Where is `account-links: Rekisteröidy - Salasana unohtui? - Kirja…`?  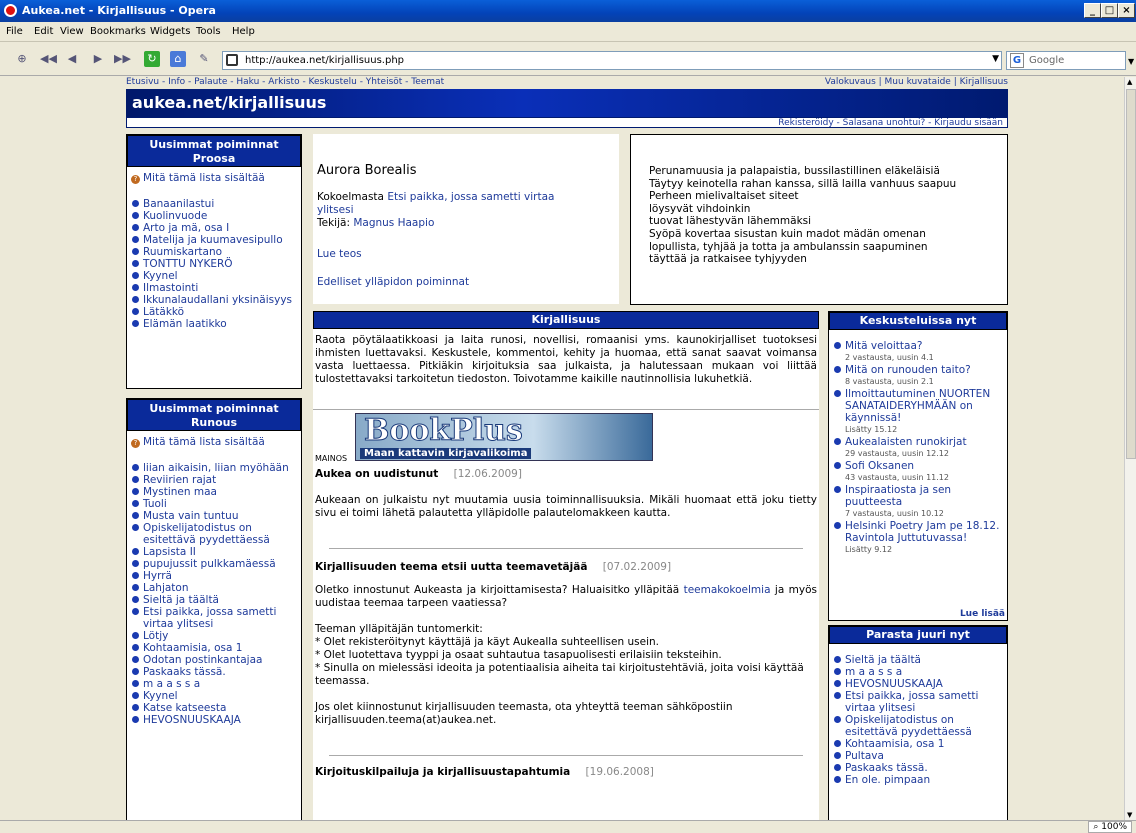
account-links: Rekisteröidy - Salasana unohtui? - Kirja… is located at coordinates (567, 122).